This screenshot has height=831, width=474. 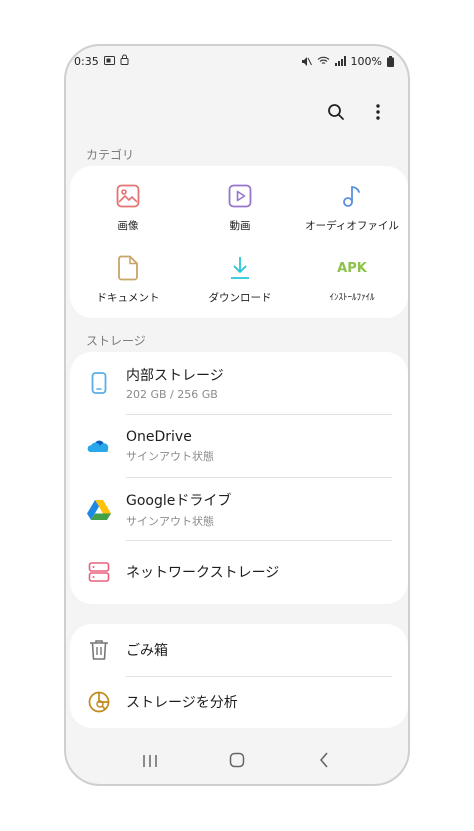 What do you see at coordinates (239, 383) in the screenshot?
I see `storage-item-internal: 内部ストレージ 202 GB / 256 GB` at bounding box center [239, 383].